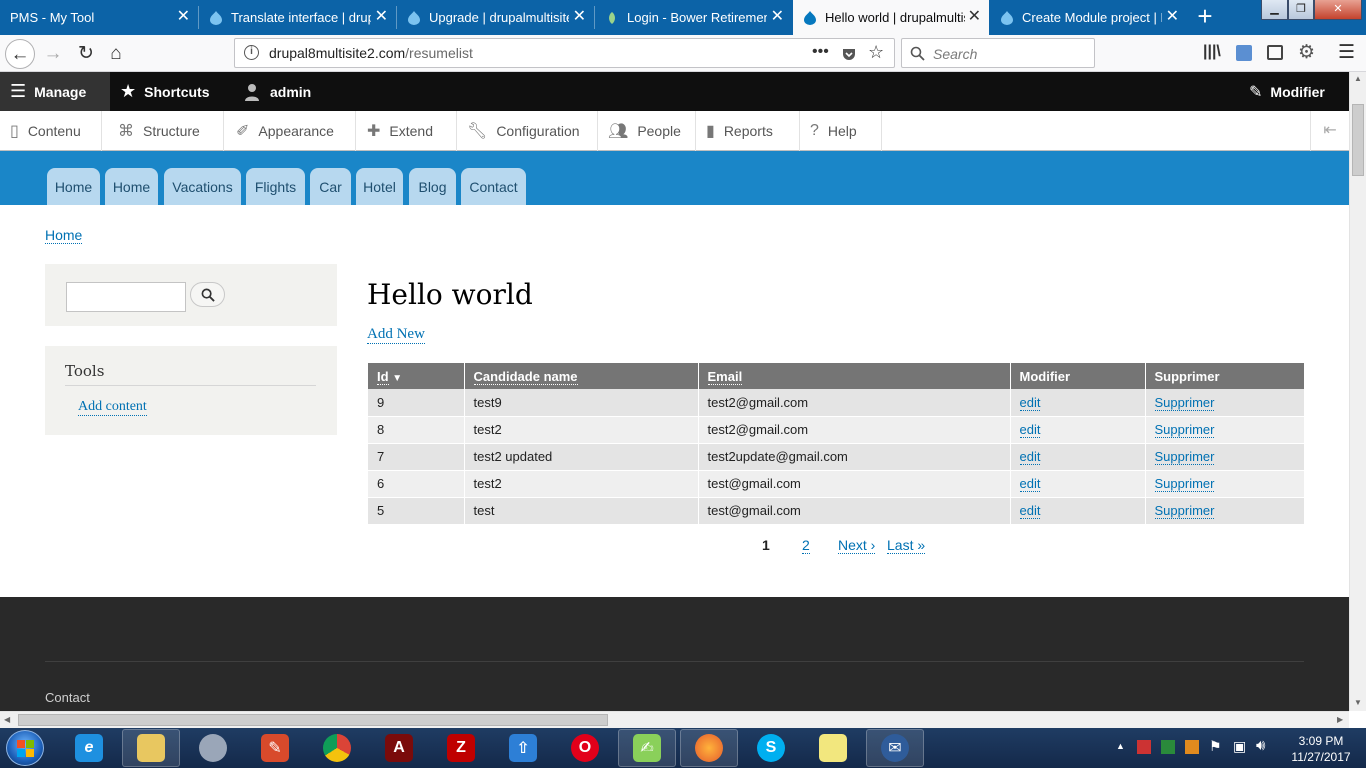  Describe the element at coordinates (1212, 52) in the screenshot. I see `library-icon: |||\` at that location.